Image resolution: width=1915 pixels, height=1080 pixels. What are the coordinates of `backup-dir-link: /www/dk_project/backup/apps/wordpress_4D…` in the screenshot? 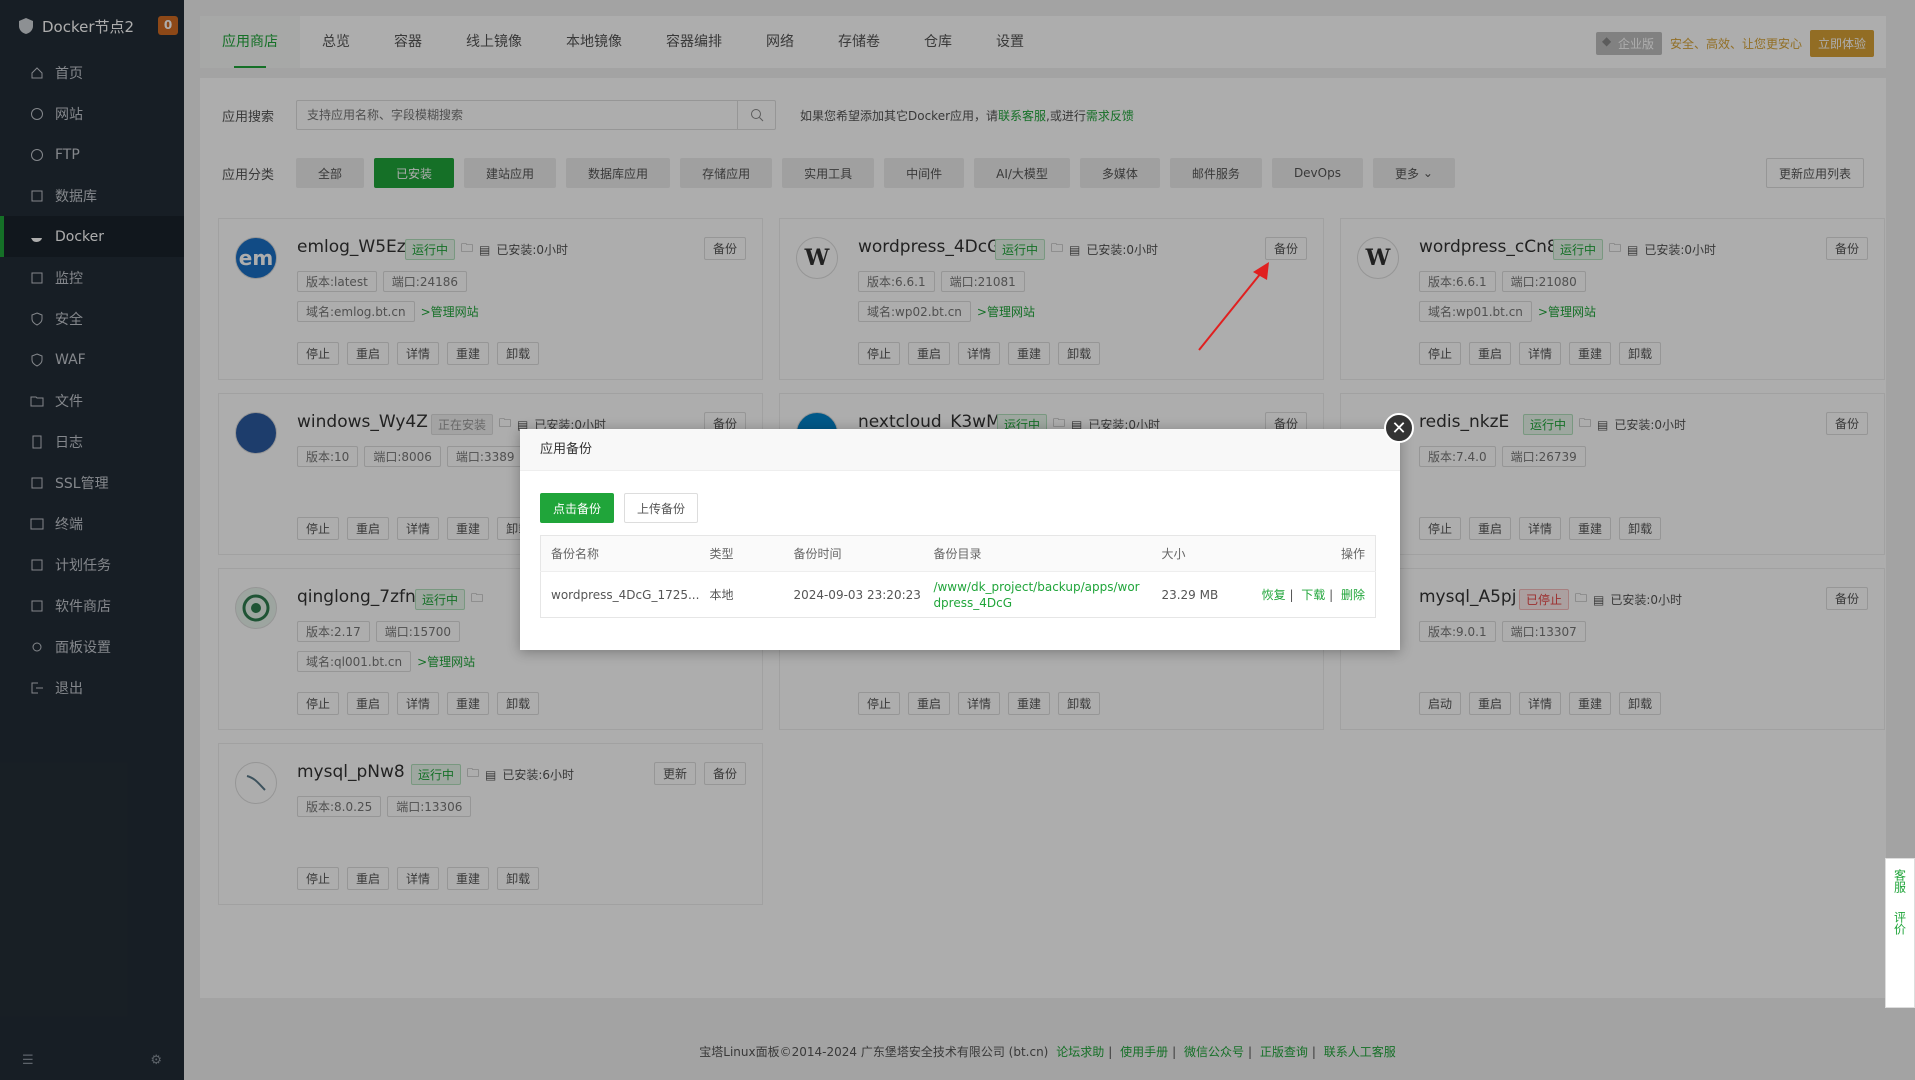 It's located at (1037, 595).